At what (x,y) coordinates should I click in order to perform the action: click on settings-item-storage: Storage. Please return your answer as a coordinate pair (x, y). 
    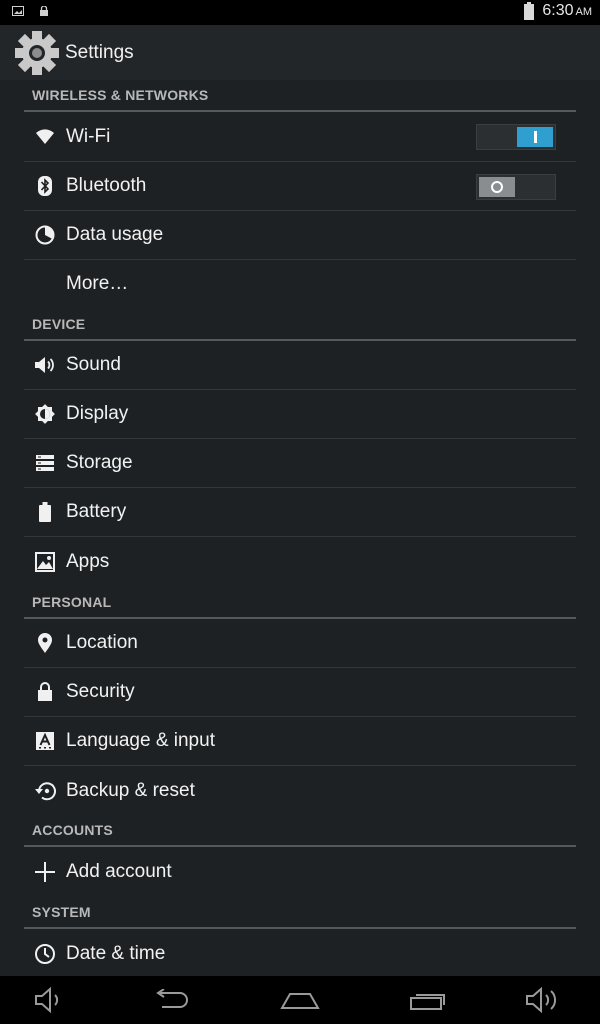
    Looking at the image, I should click on (300, 463).